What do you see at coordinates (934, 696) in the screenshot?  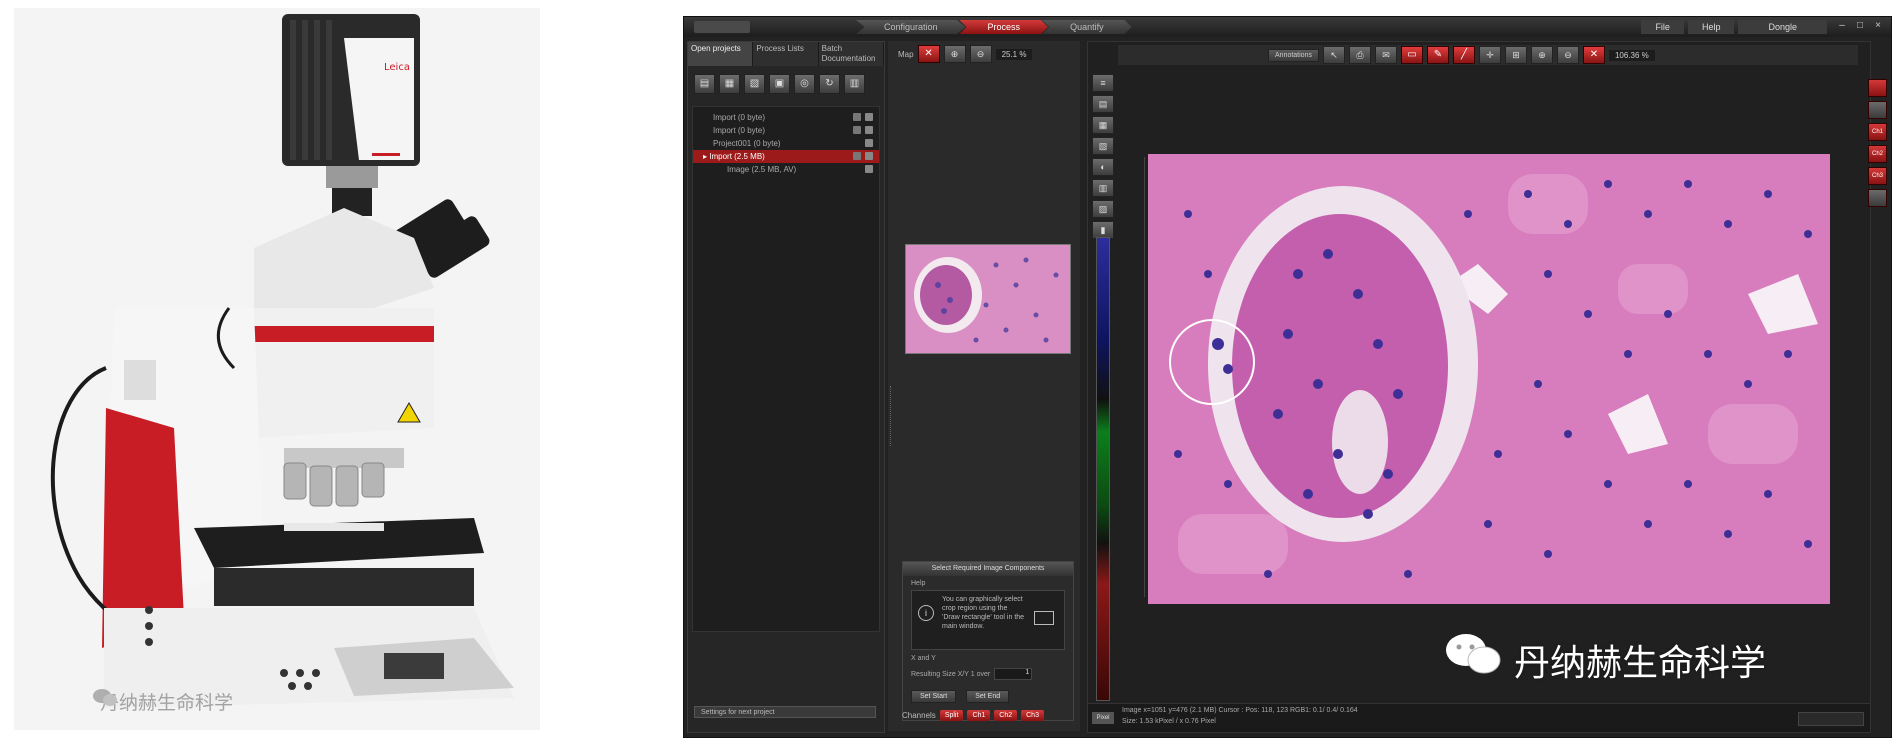 I see `set-start-button: Set Start` at bounding box center [934, 696].